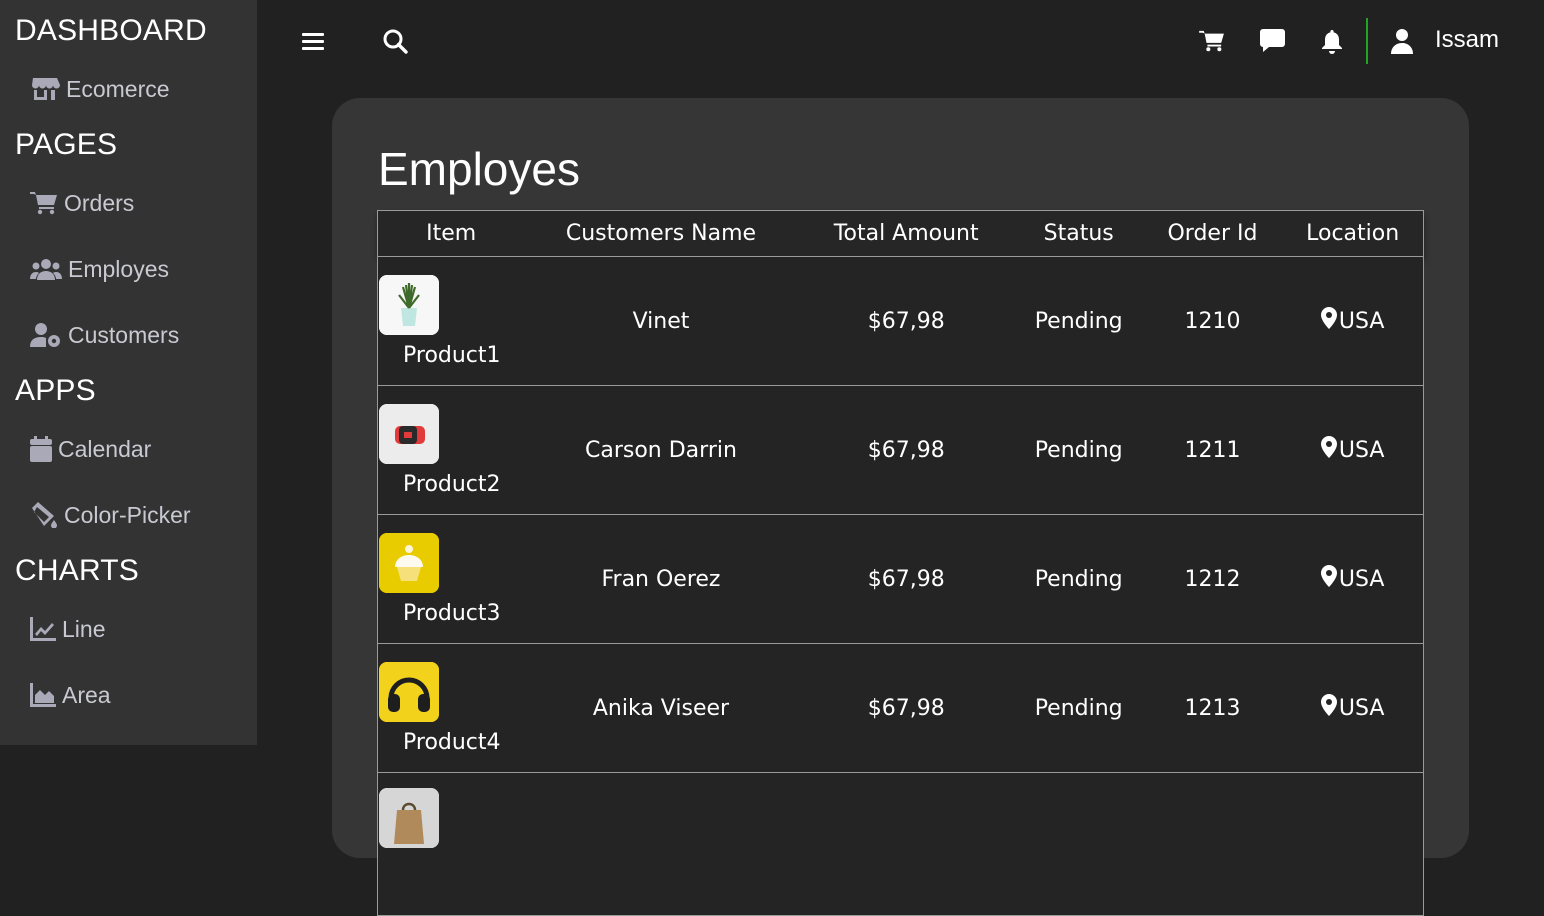  I want to click on user-icon, so click(1402, 41).